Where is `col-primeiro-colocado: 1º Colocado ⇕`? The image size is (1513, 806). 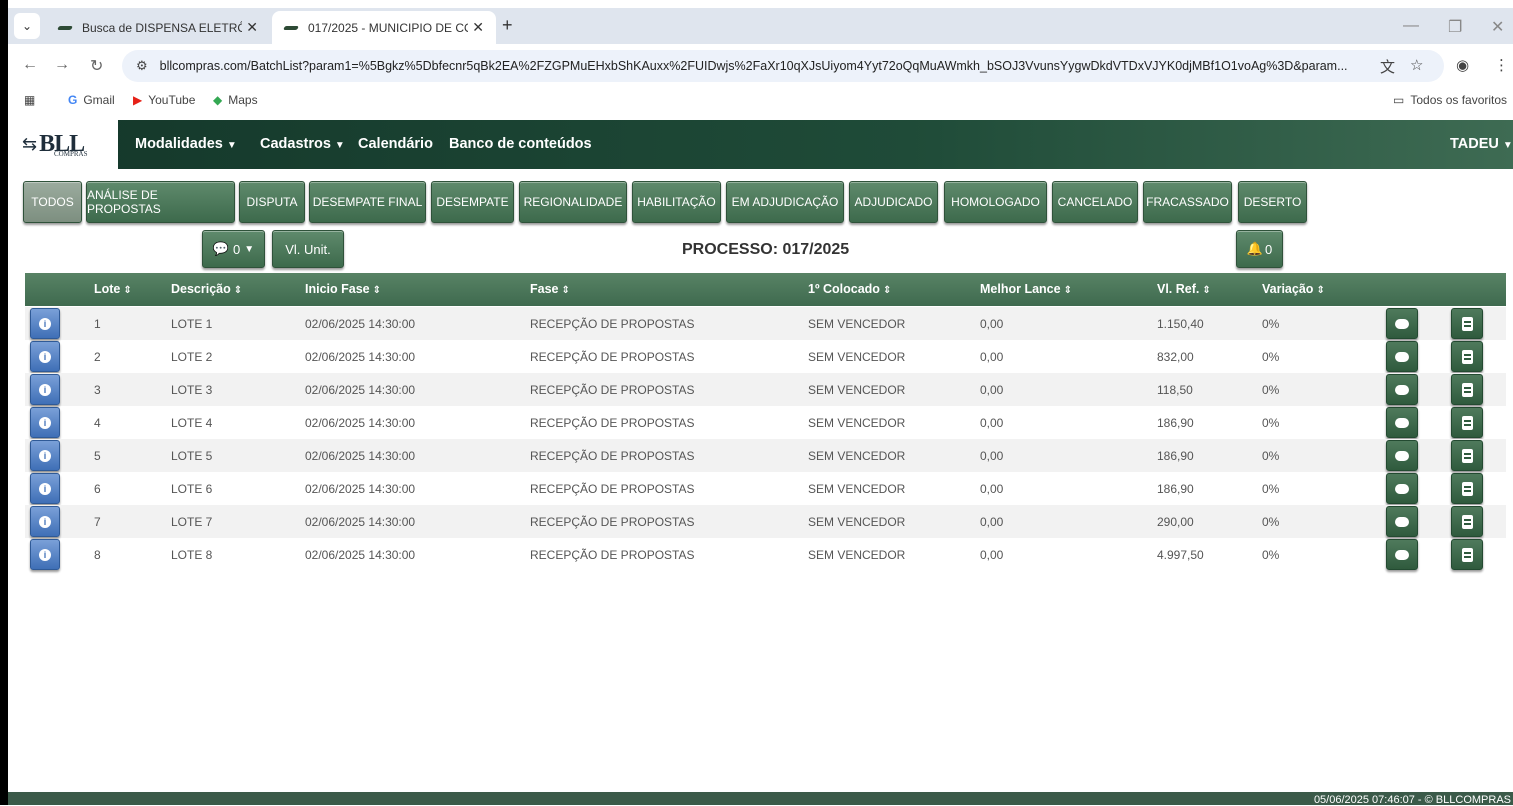 col-primeiro-colocado: 1º Colocado ⇕ is located at coordinates (849, 289).